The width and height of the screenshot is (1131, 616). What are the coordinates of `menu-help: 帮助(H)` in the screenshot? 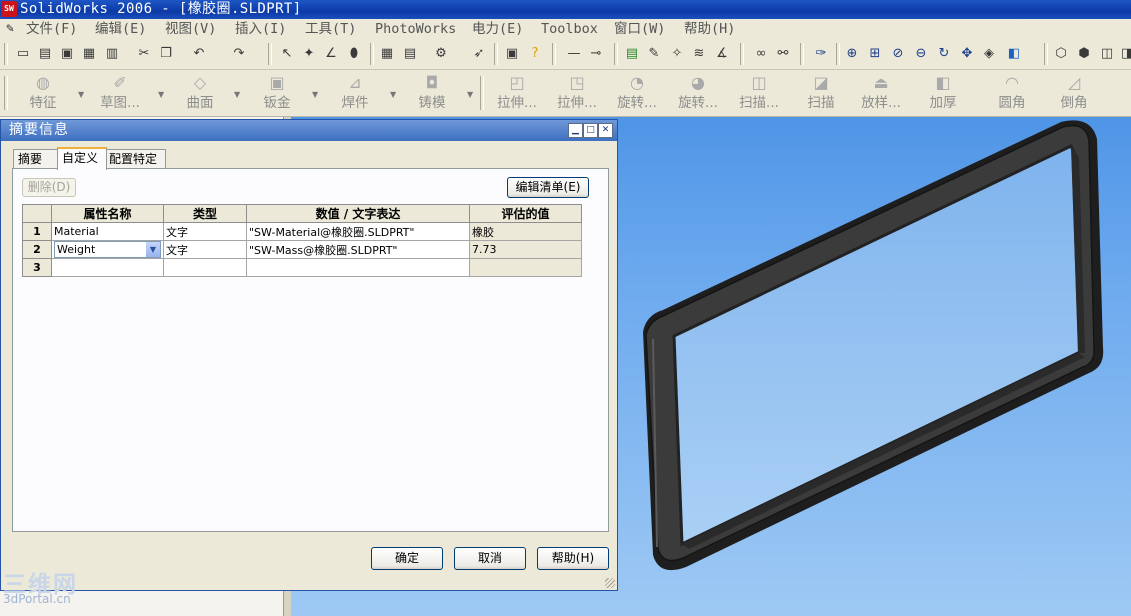 It's located at (709, 29).